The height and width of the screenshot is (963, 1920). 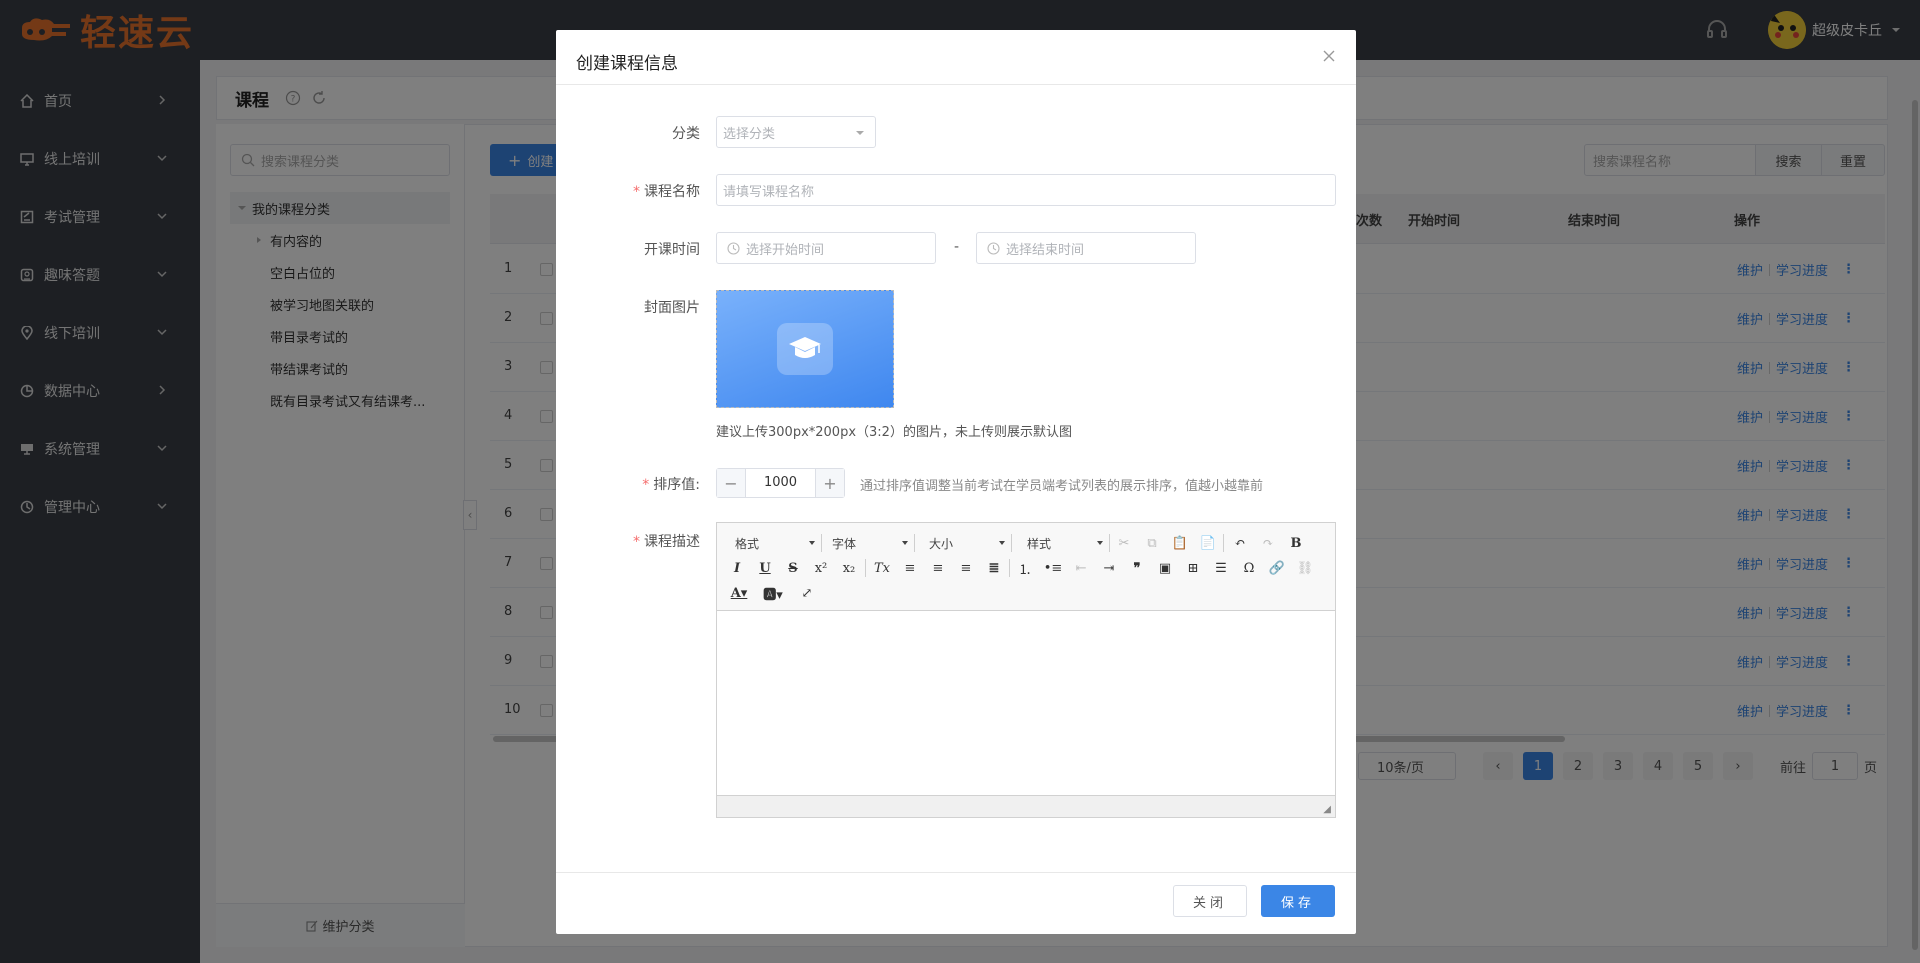 I want to click on fullscreen-icon: ⤢, so click(x=807, y=593).